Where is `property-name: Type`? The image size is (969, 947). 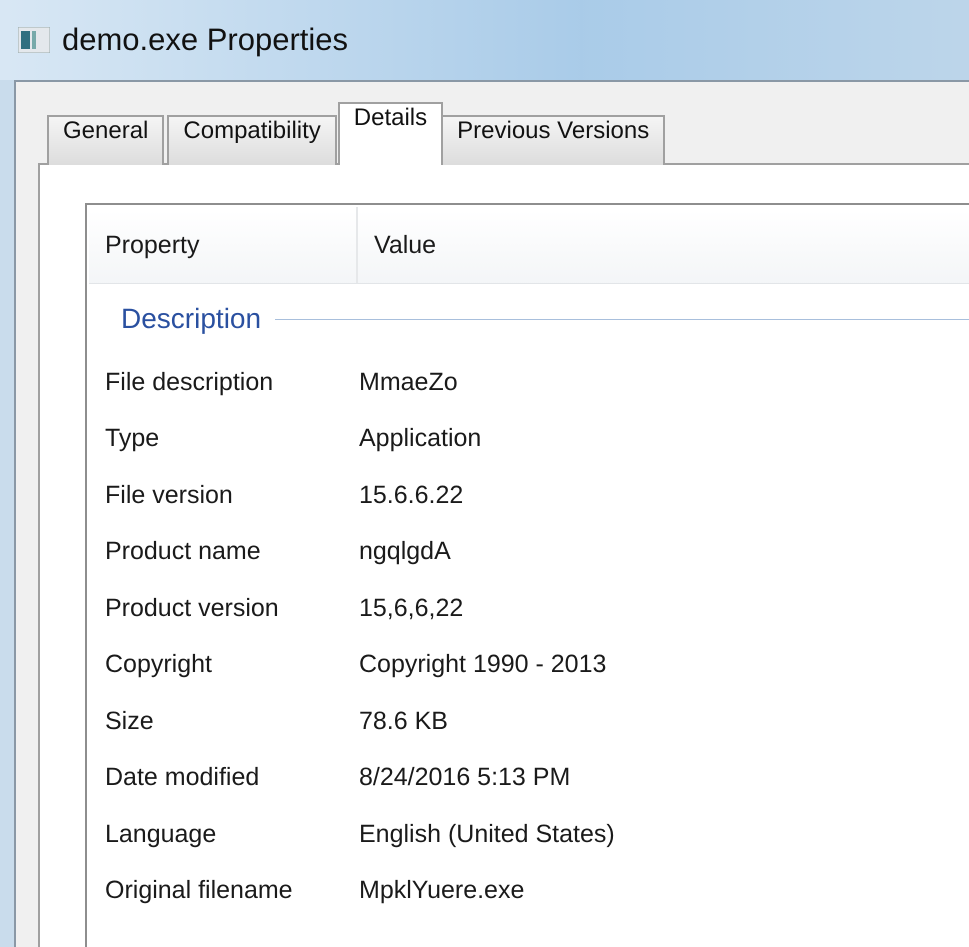 property-name: Type is located at coordinates (132, 439).